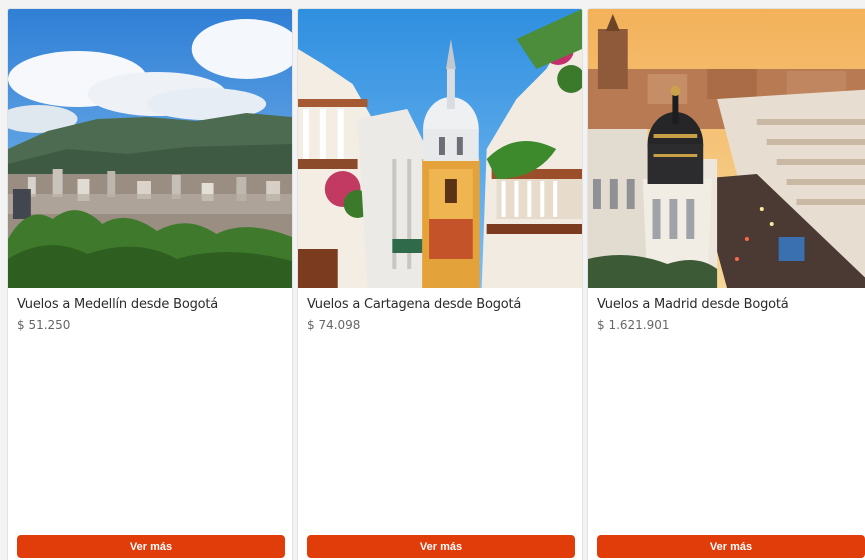  Describe the element at coordinates (117, 304) in the screenshot. I see `card-title: Vuelos a Medellín desde Bogotá` at that location.